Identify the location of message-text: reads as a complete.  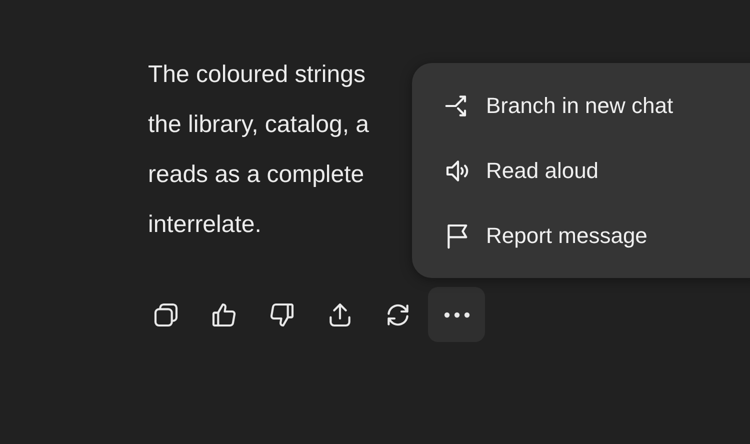
(256, 175).